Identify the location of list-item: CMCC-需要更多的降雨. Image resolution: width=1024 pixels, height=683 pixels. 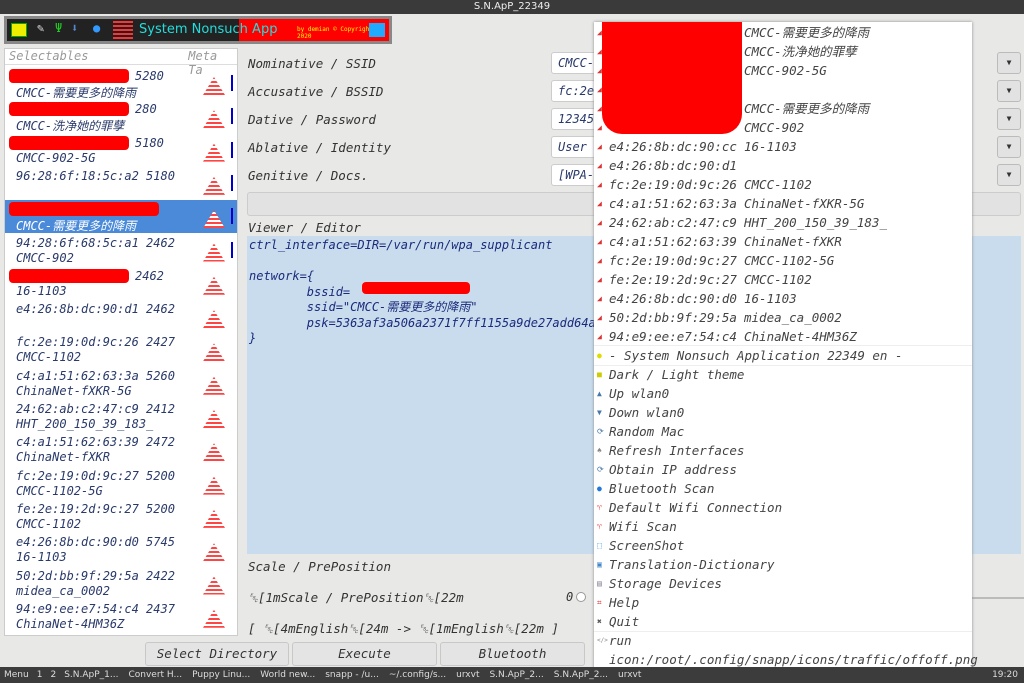
(121, 217).